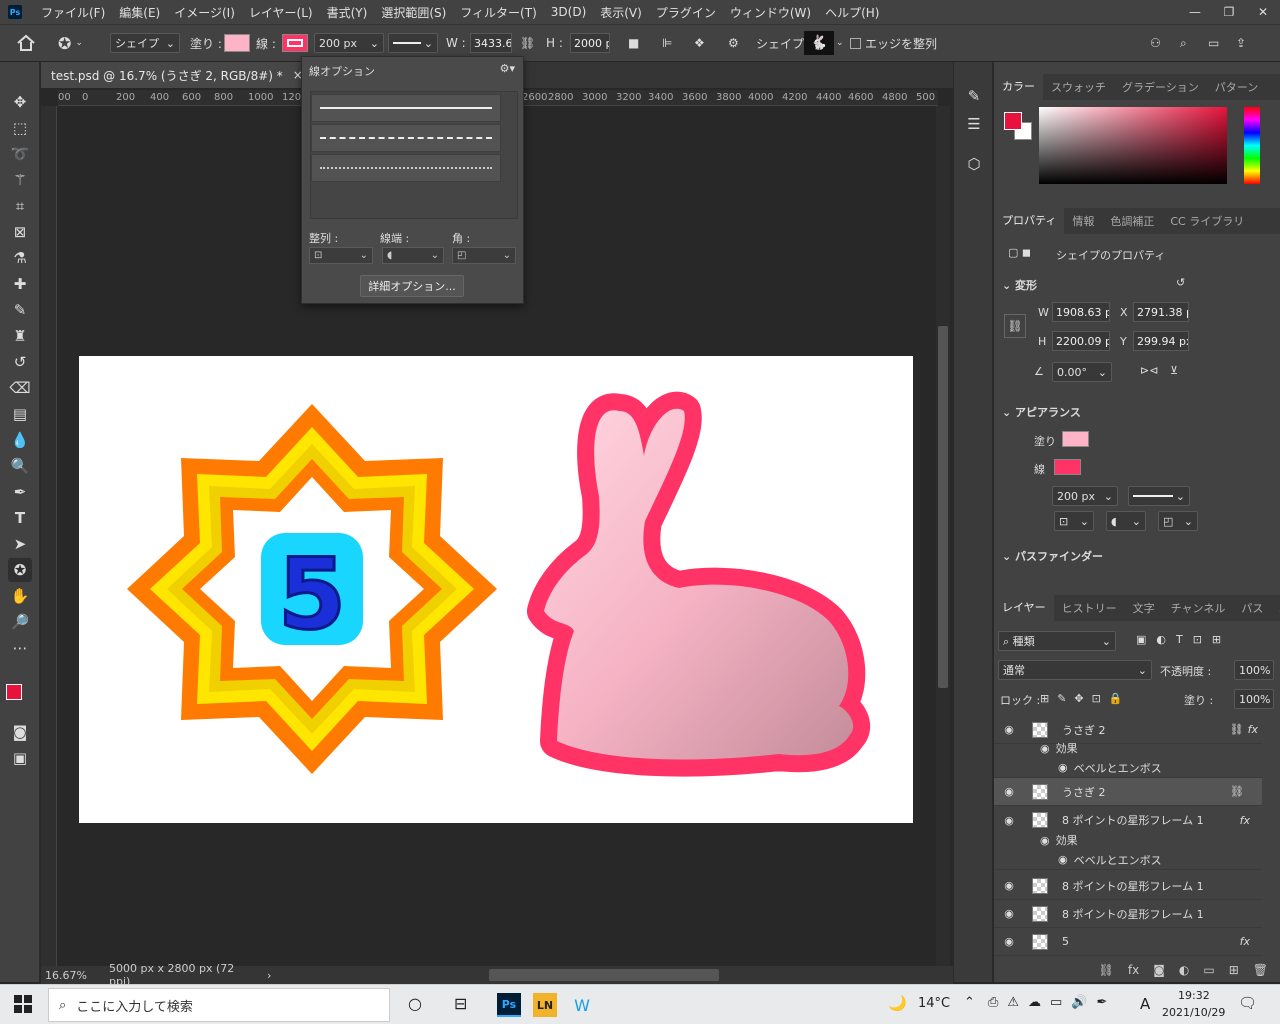 The width and height of the screenshot is (1280, 1024). What do you see at coordinates (1029, 221) in the screenshot?
I see `tab-properties: プロパティ` at bounding box center [1029, 221].